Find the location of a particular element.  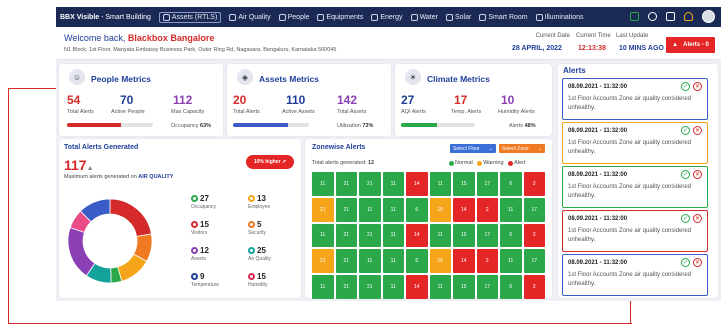

tab-water: Water is located at coordinates (424, 17).